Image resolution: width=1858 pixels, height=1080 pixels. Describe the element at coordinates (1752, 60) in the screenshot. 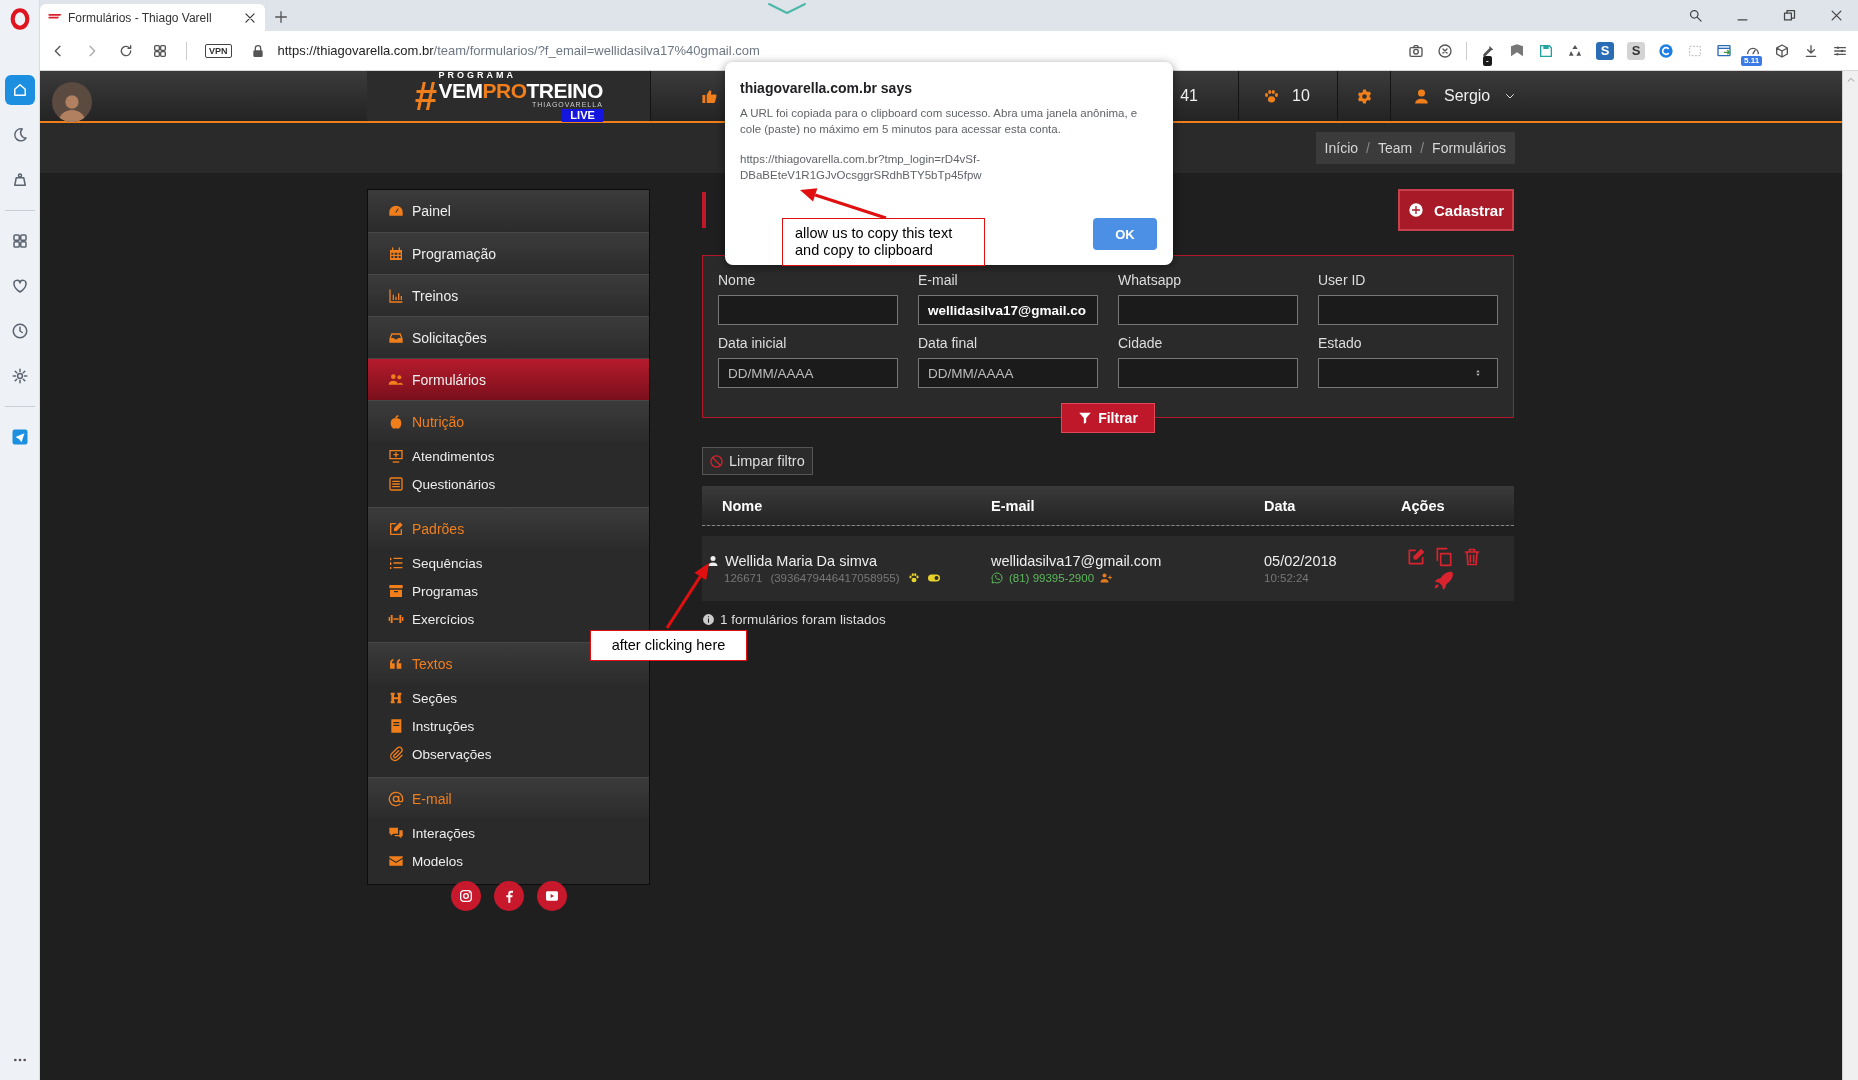

I see `extension-badge: 5.11` at that location.